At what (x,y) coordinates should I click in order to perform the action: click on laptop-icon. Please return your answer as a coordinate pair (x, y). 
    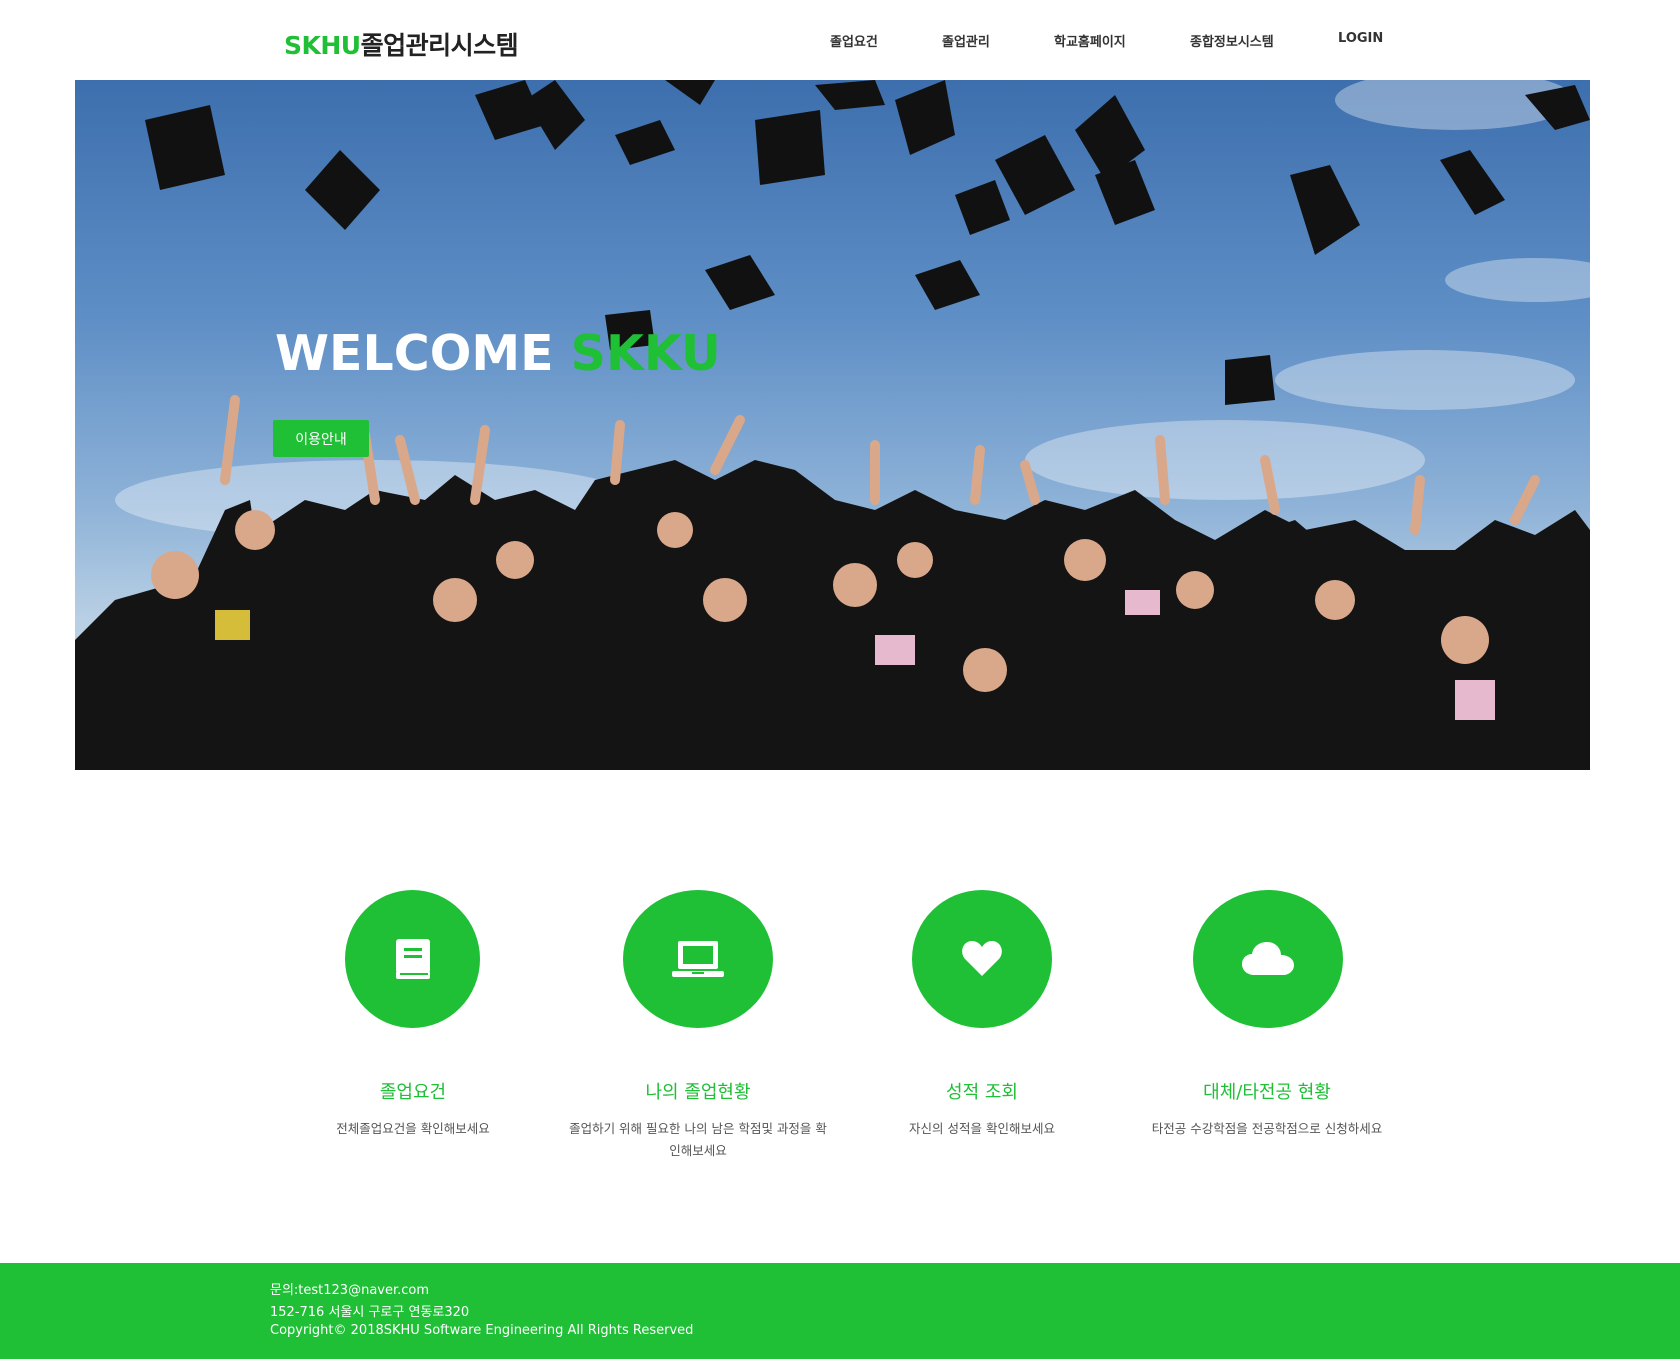
    Looking at the image, I should click on (698, 959).